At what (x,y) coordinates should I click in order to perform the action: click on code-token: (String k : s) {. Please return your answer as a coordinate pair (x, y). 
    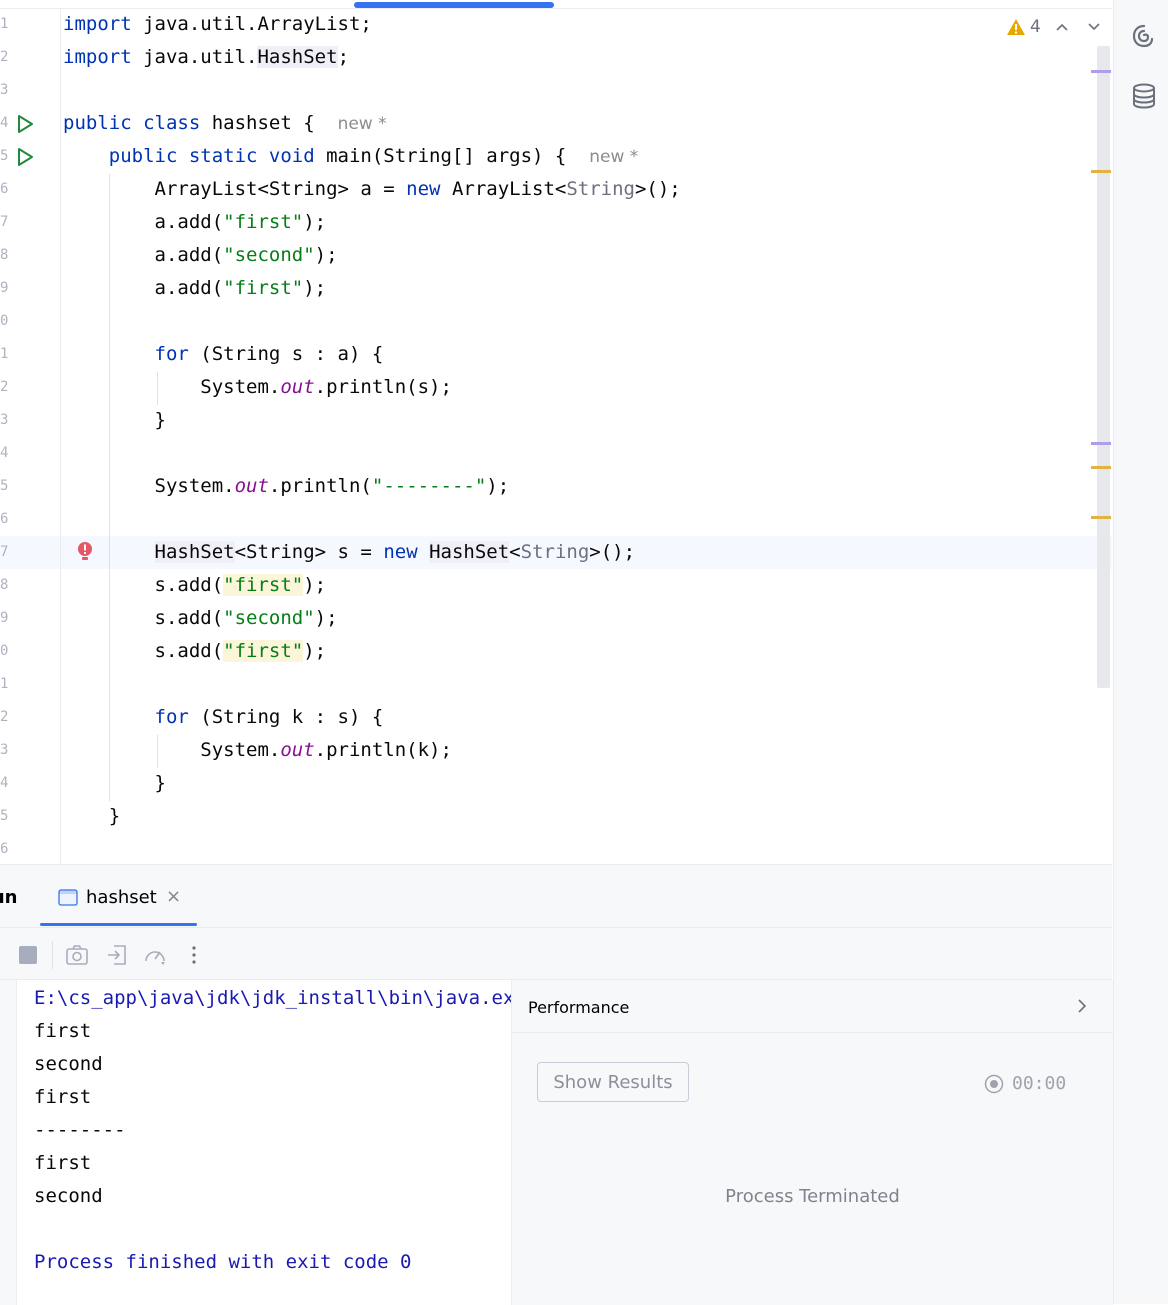
    Looking at the image, I should click on (286, 717).